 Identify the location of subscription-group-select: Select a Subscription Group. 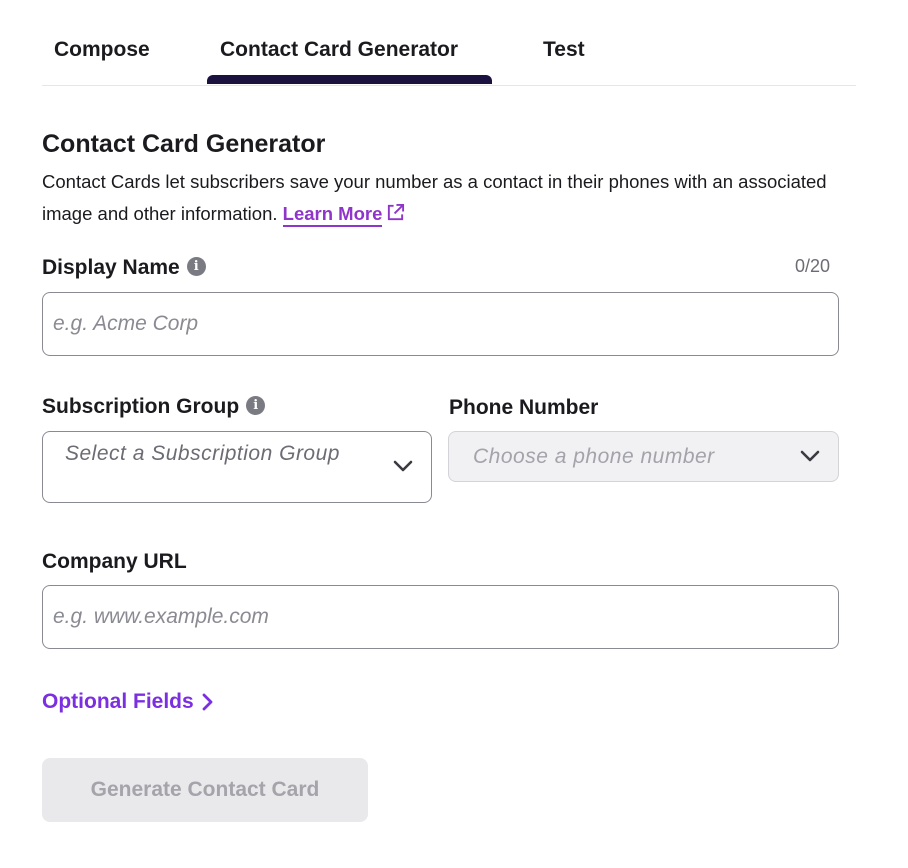
(237, 467).